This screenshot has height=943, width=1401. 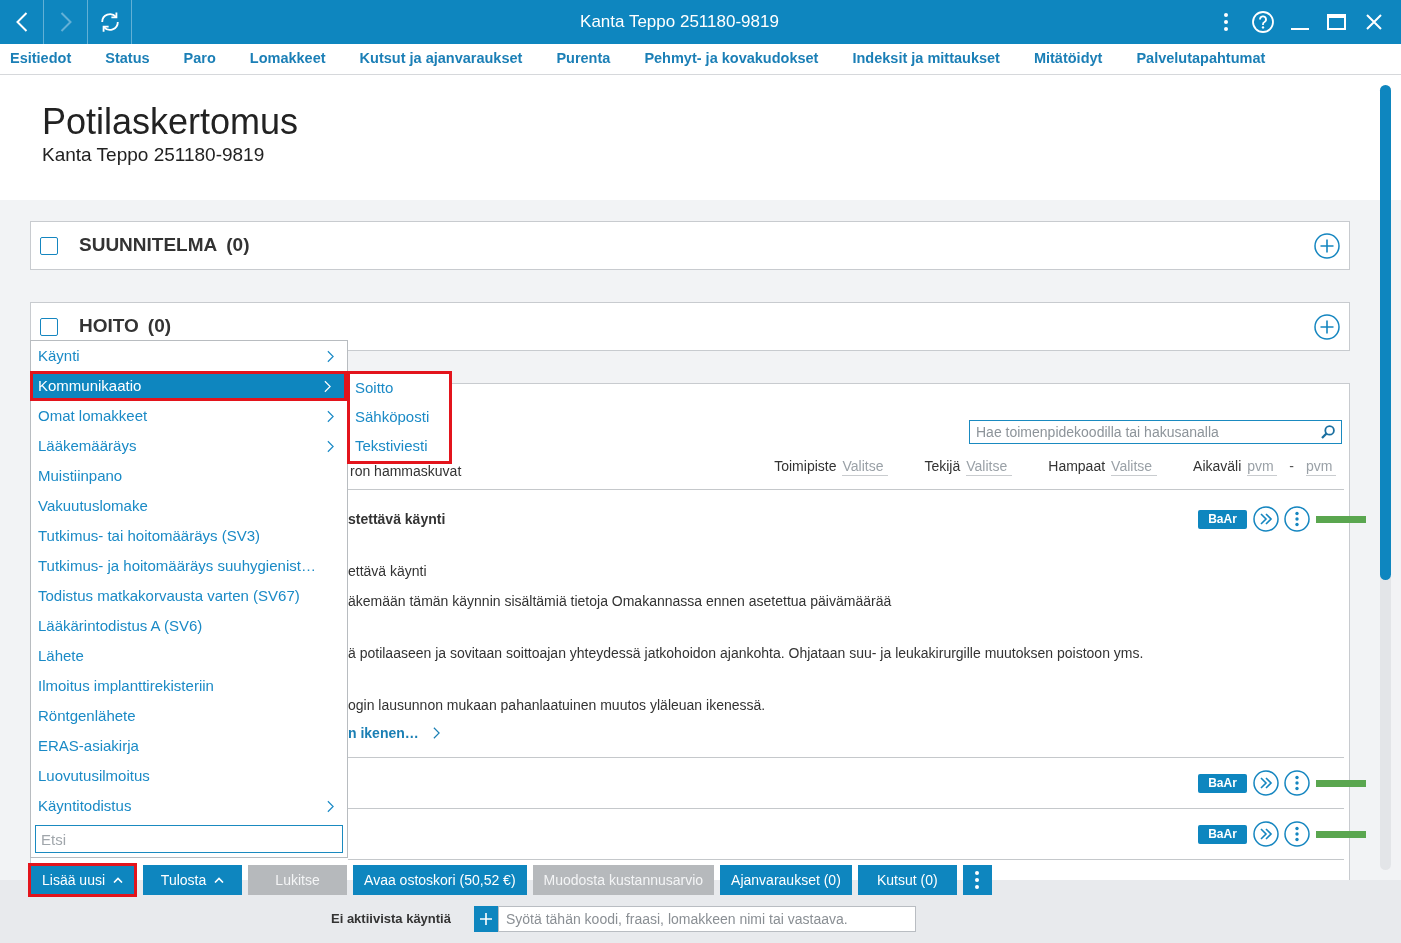 I want to click on menu-item: Muistiinpano, so click(x=189, y=476).